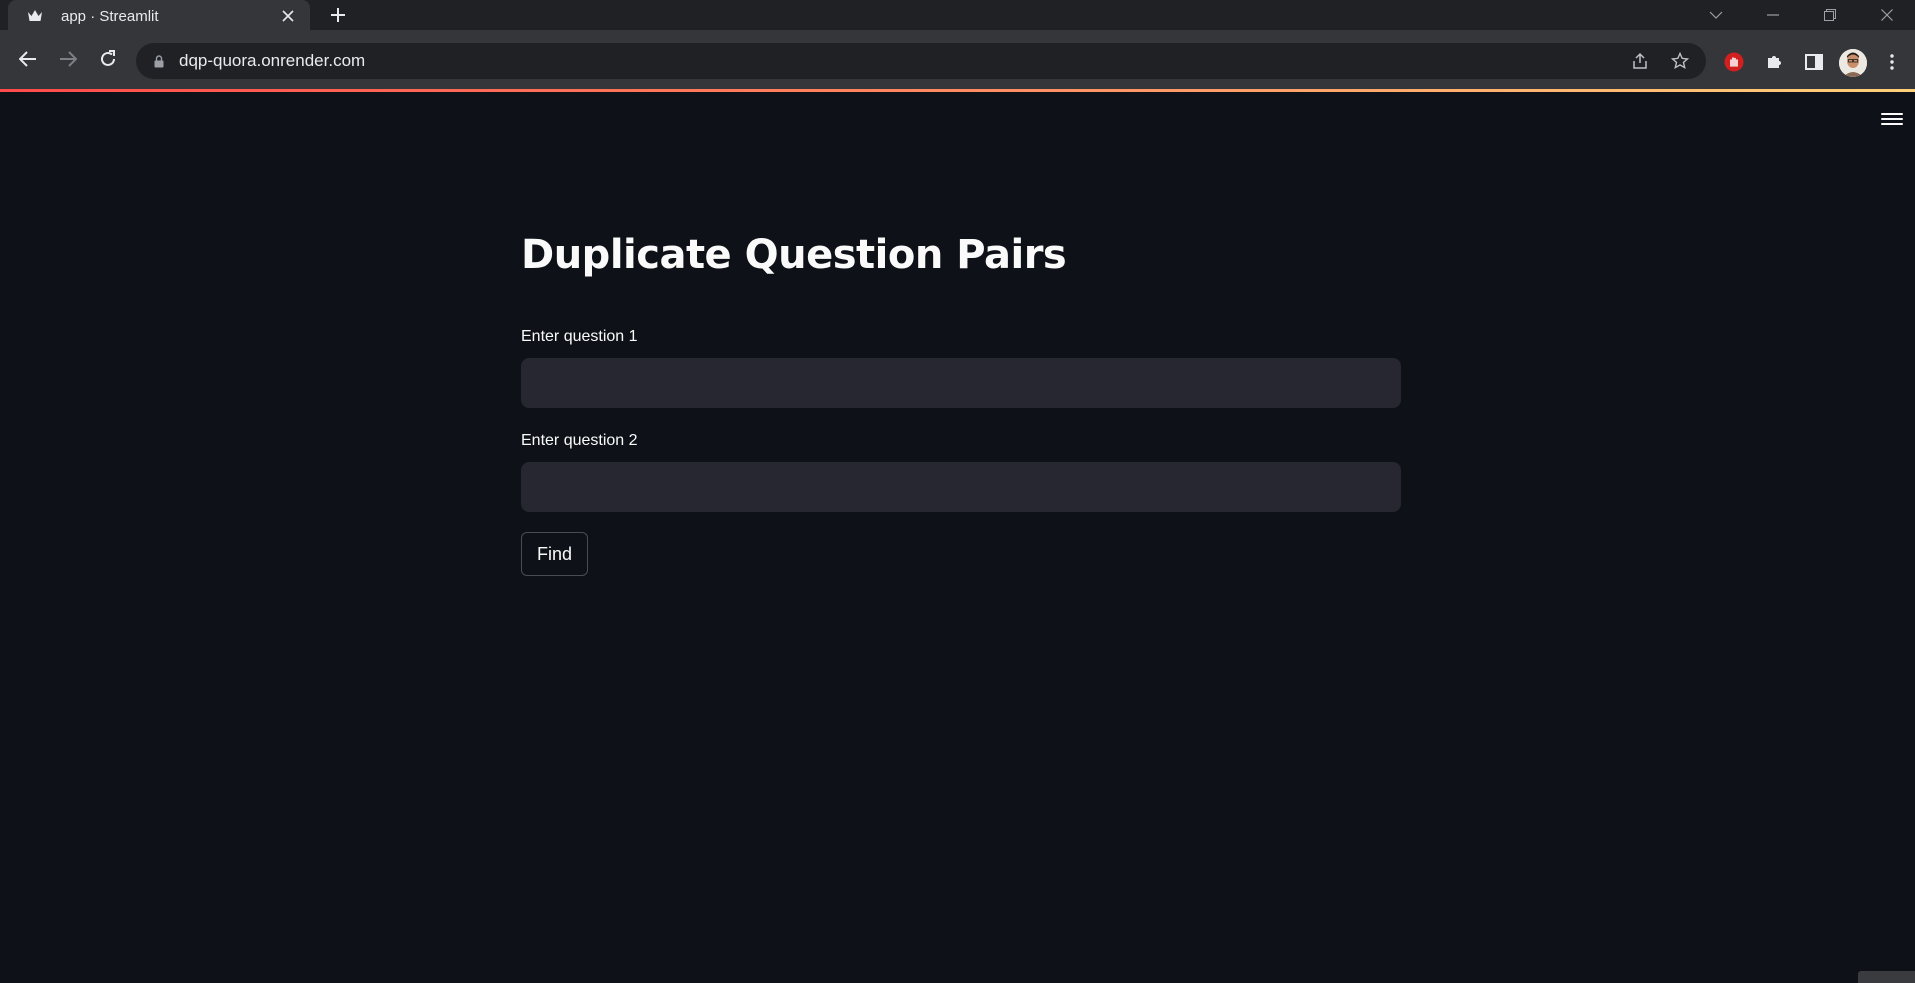 This screenshot has width=1915, height=983. I want to click on close-icon, so click(288, 16).